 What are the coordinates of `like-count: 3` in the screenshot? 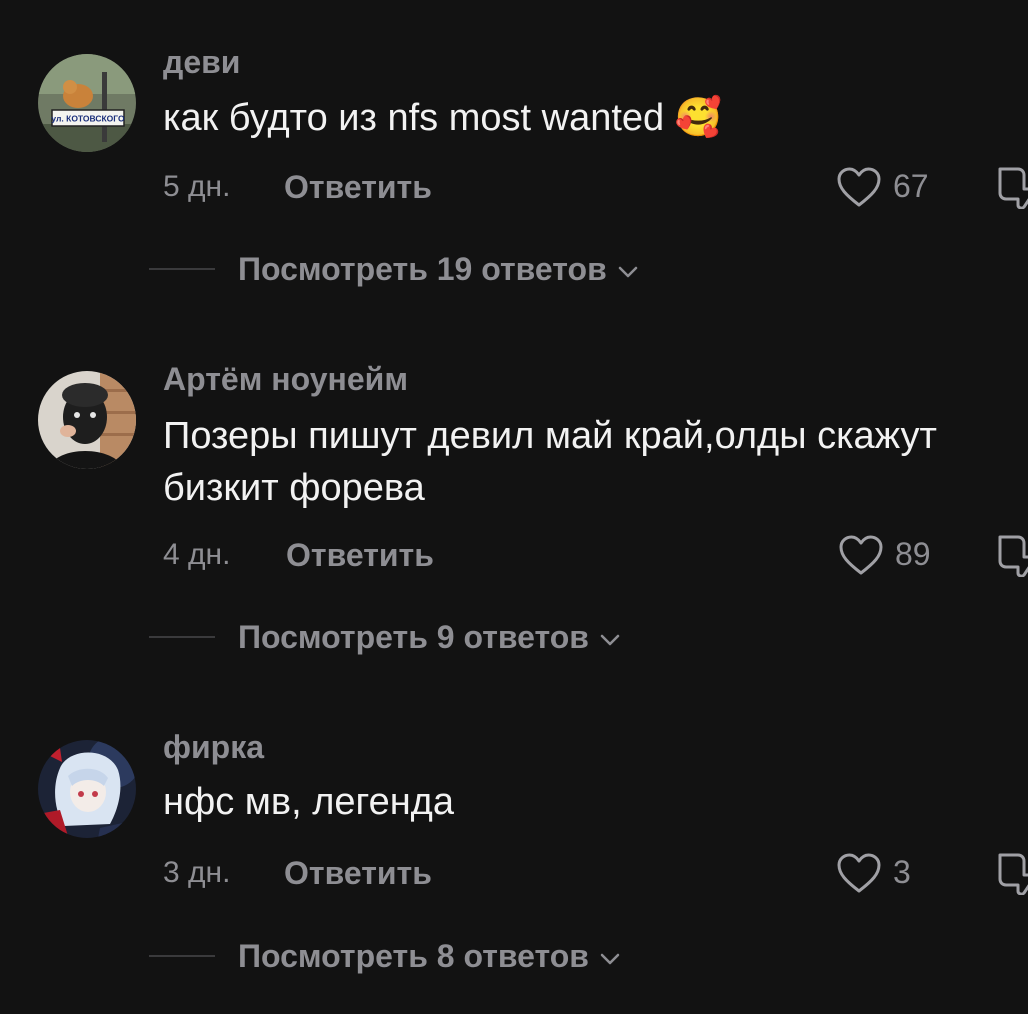 It's located at (902, 872).